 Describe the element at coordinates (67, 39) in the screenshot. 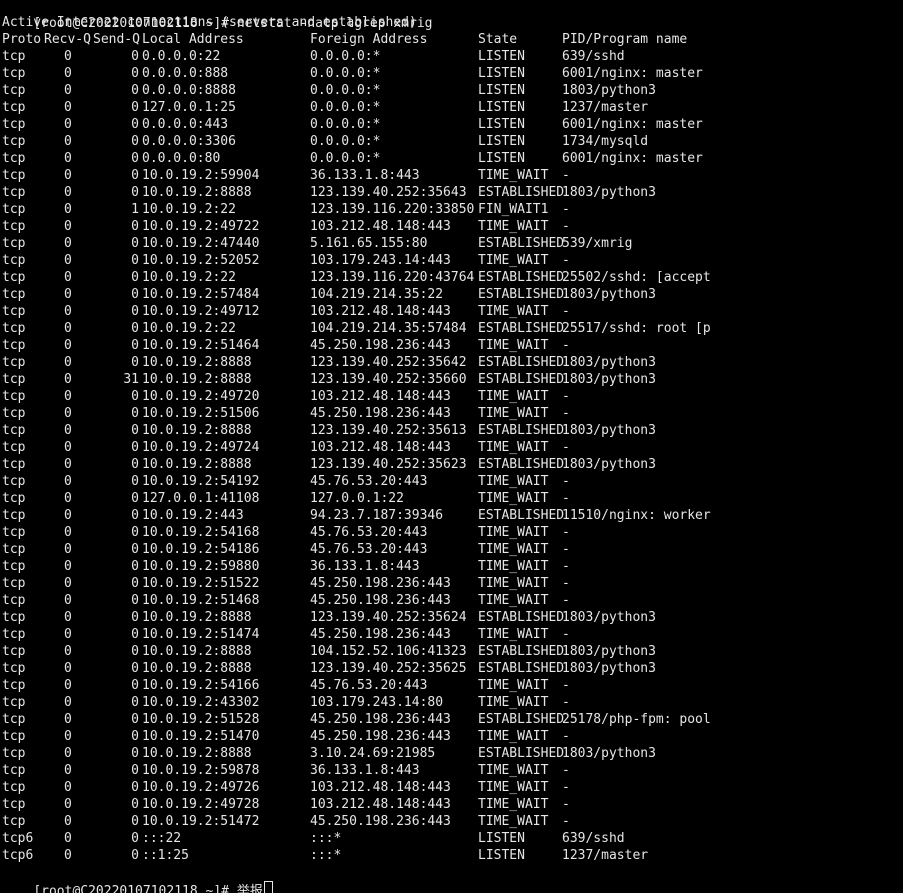

I see `column-header-recv-q: Recv-Q` at that location.